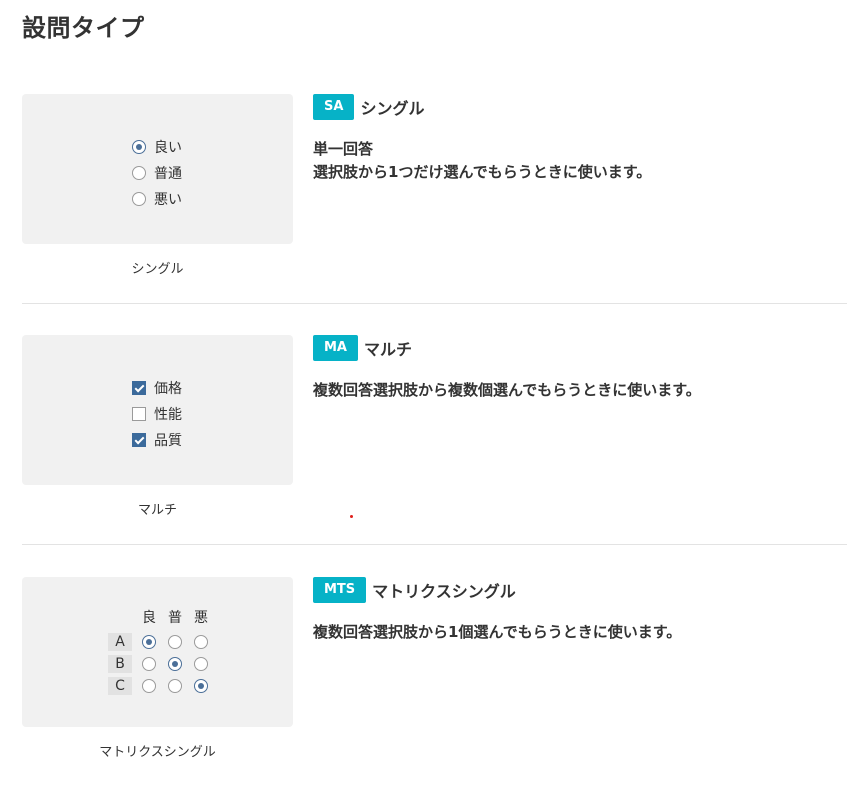  What do you see at coordinates (157, 510) in the screenshot?
I see `multi-caption: マルチ` at bounding box center [157, 510].